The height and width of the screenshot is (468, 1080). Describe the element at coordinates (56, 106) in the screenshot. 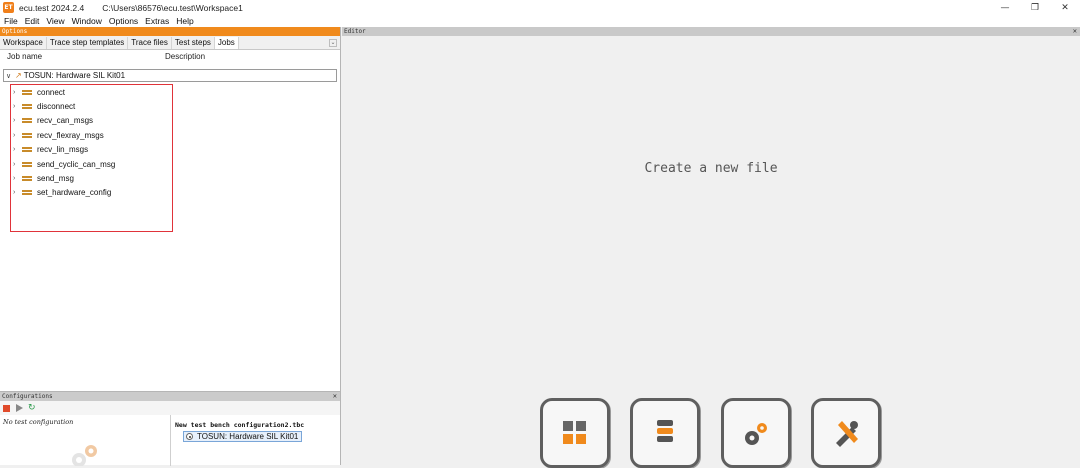

I see `job-label: disconnect` at that location.